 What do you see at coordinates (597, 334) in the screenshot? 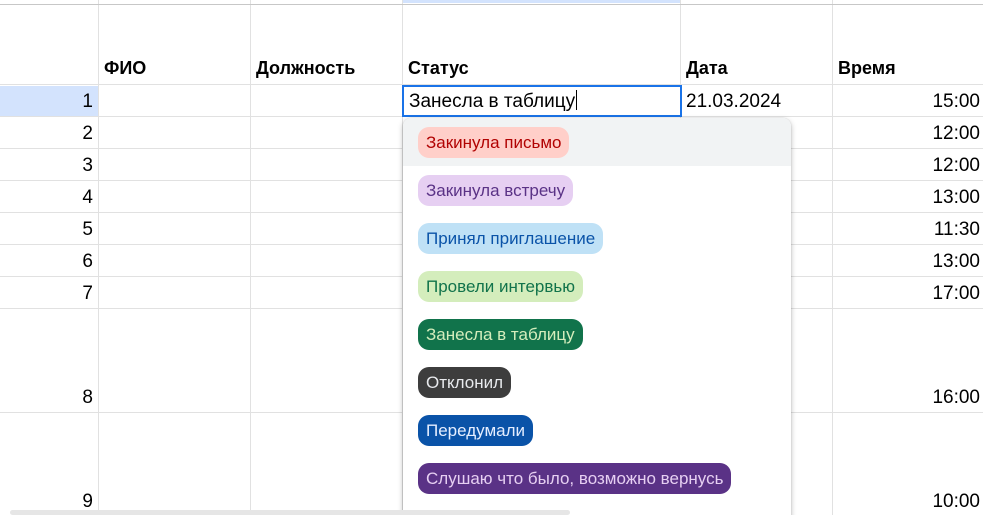
I see `dropdown-option: Занесла в таблицу` at bounding box center [597, 334].